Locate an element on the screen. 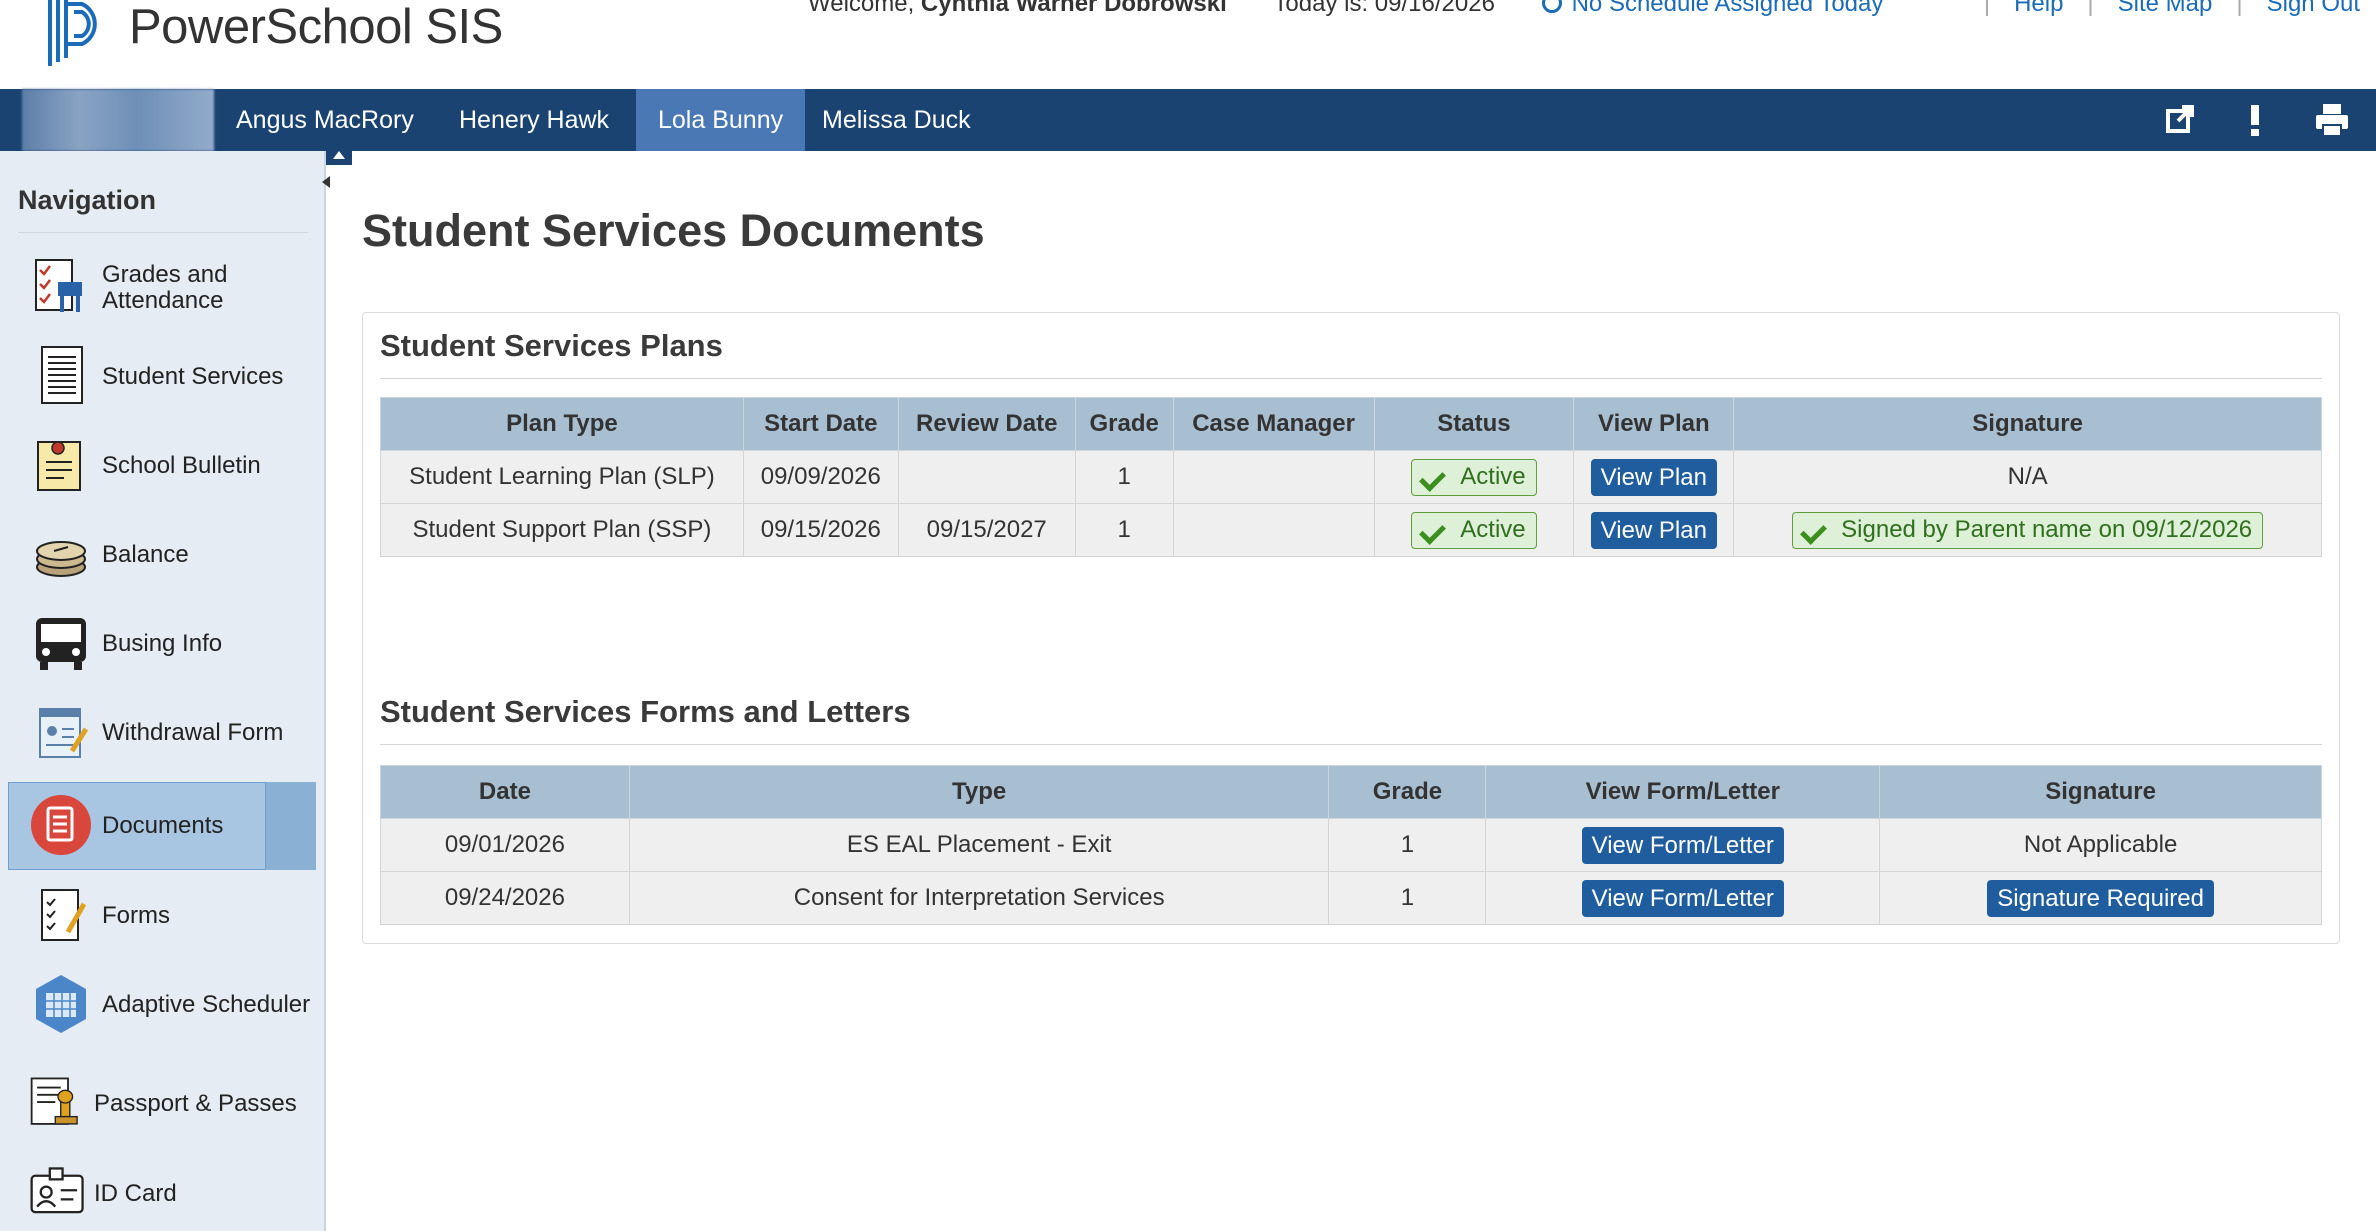 Image resolution: width=2376 pixels, height=1231 pixels. school-bulletin-icon is located at coordinates (59, 466).